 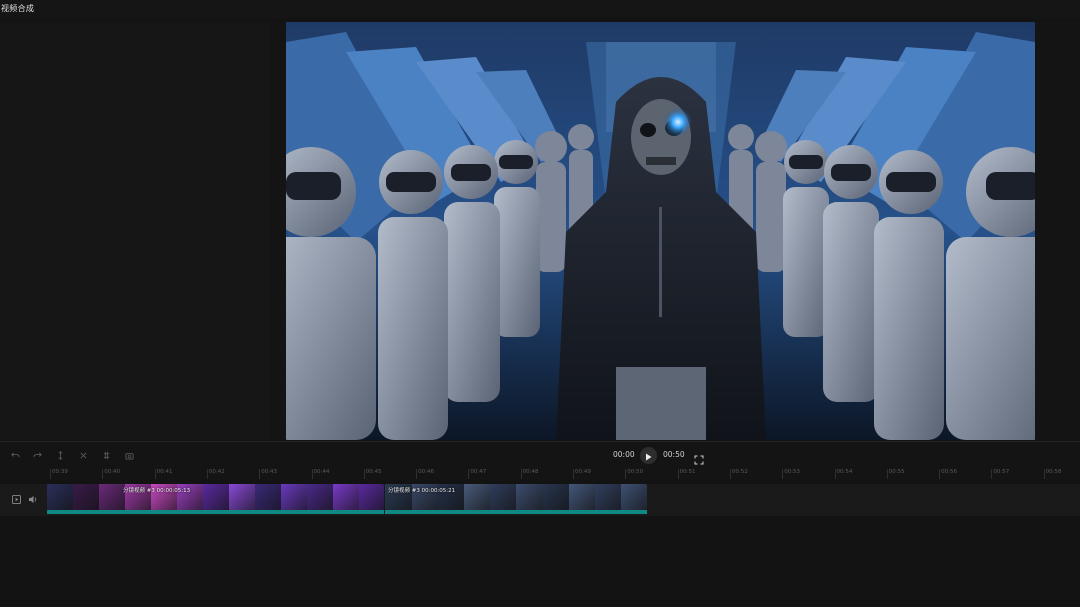 I want to click on video-clip-2: 分镜视频 #3 00:00:05:21, so click(x=516, y=497).